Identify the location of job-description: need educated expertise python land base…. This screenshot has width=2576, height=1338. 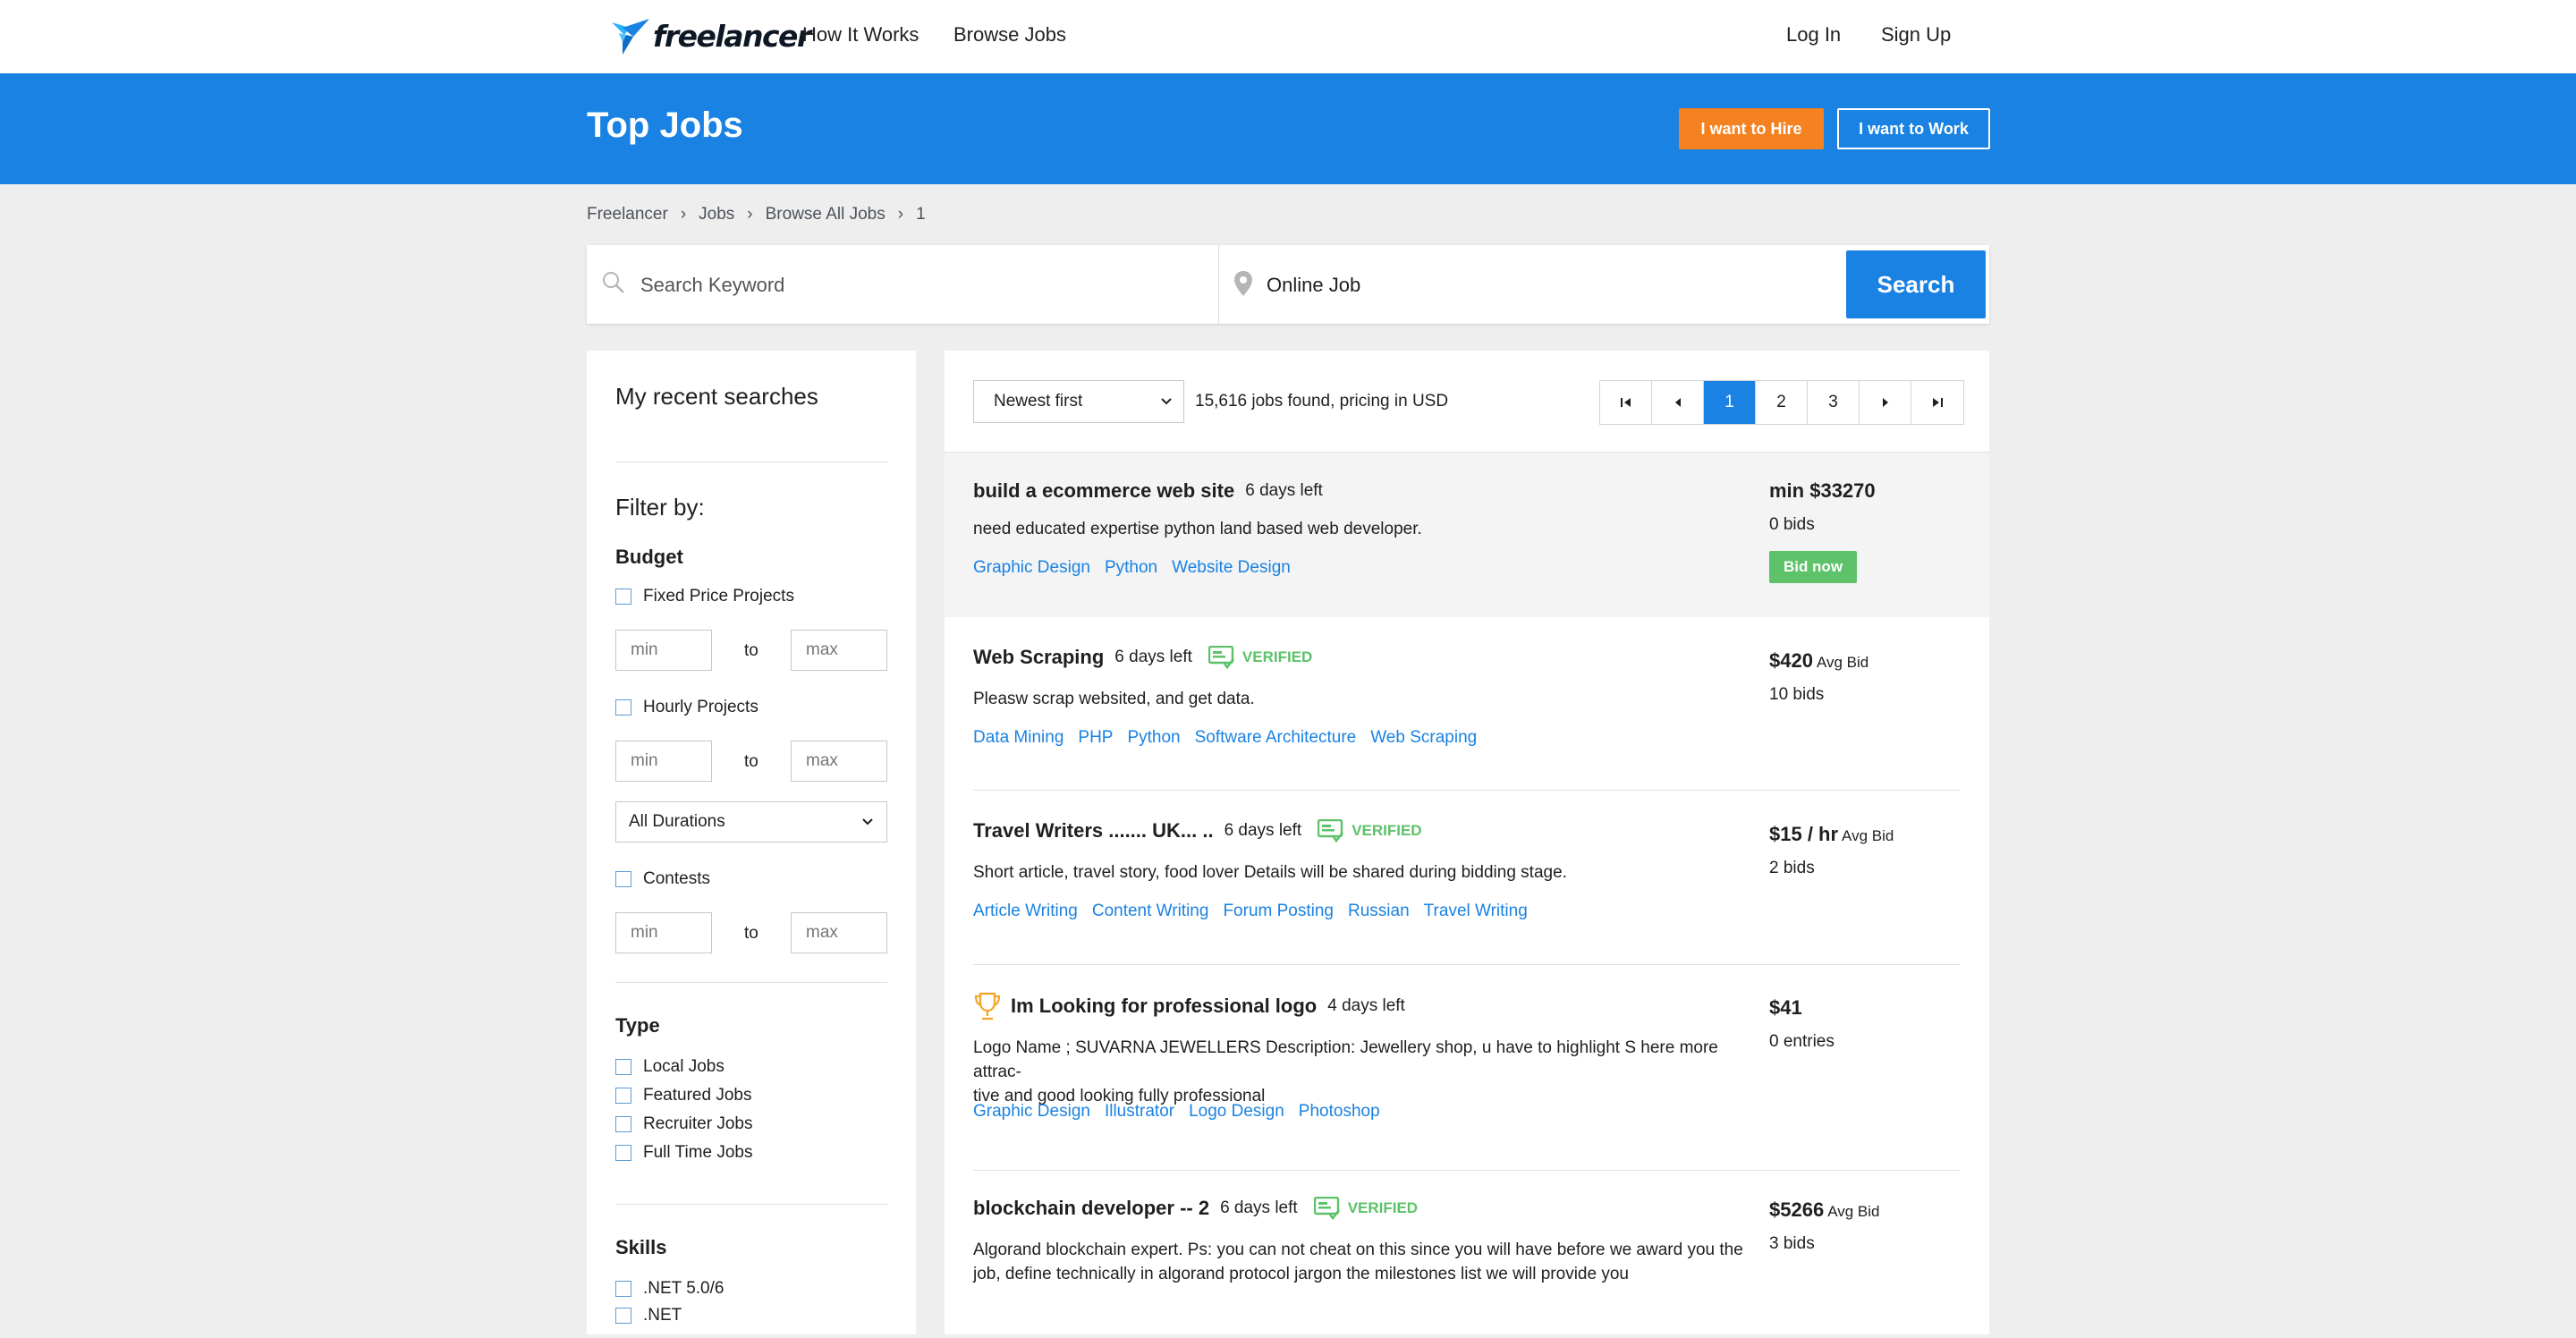
(1197, 529).